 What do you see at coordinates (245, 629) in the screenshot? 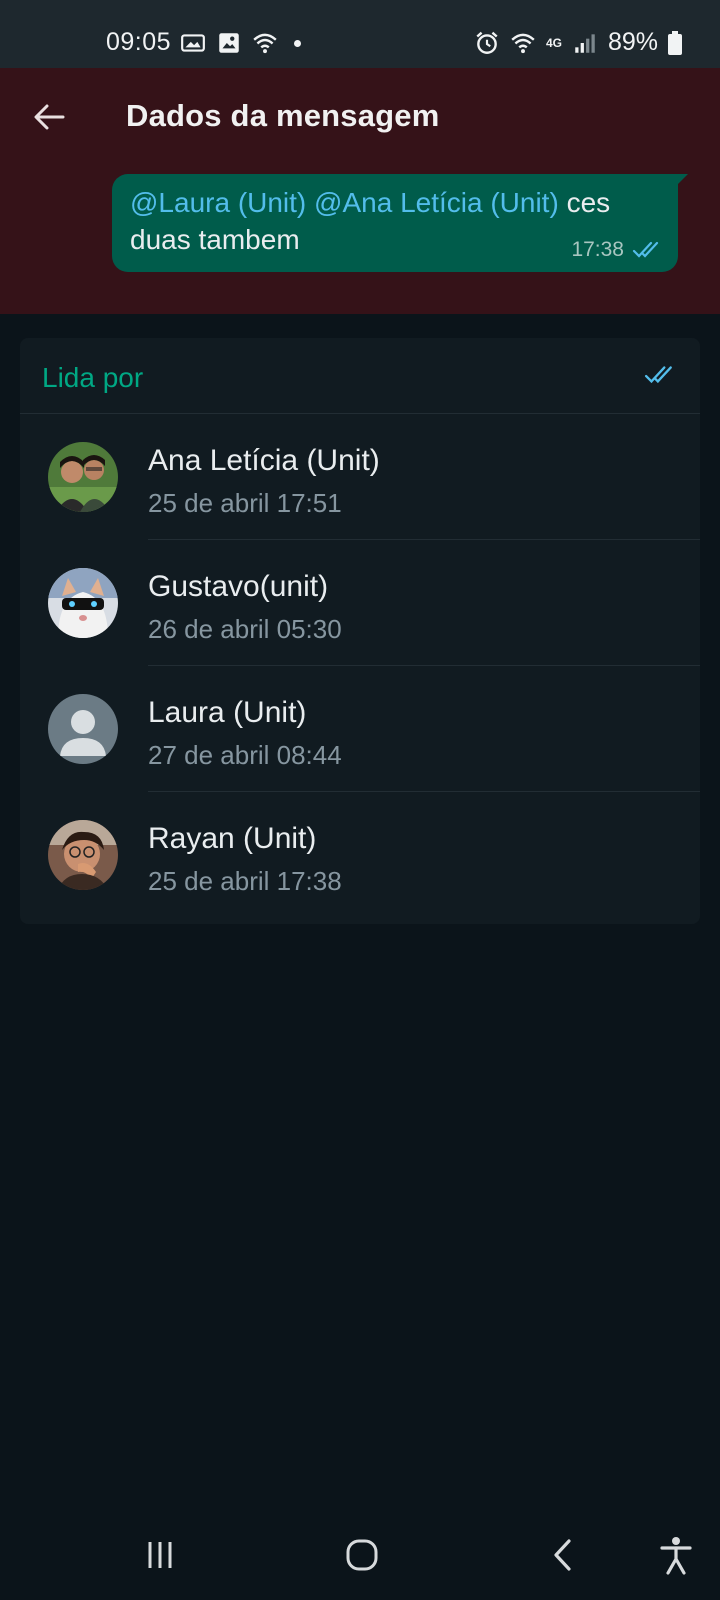
I see `read-time: 26 de abril 05:30` at bounding box center [245, 629].